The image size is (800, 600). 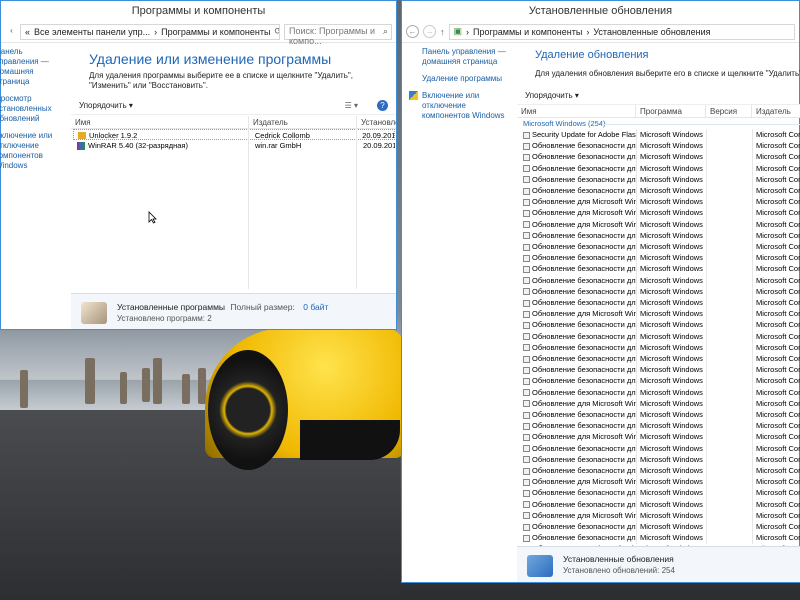 I want to click on update-icon, so click(x=526, y=236).